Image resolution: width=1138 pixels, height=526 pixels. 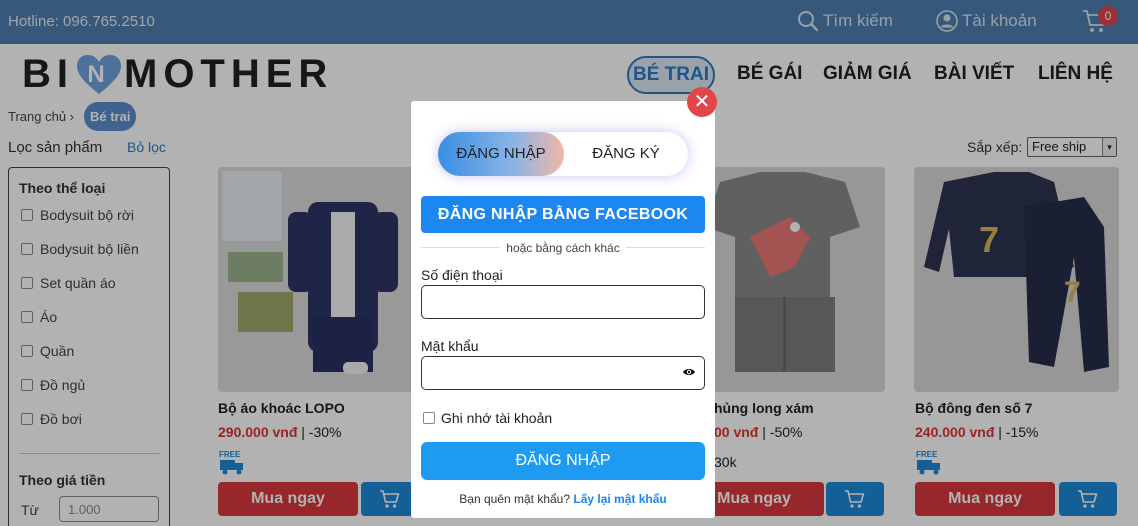 I want to click on remember-checkbox, so click(x=429, y=418).